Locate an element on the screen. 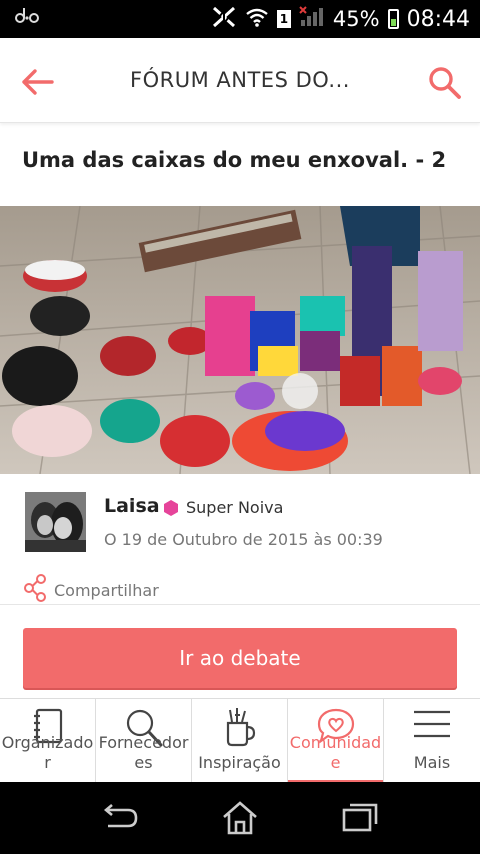 This screenshot has width=480, height=854. cup-icon is located at coordinates (240, 729).